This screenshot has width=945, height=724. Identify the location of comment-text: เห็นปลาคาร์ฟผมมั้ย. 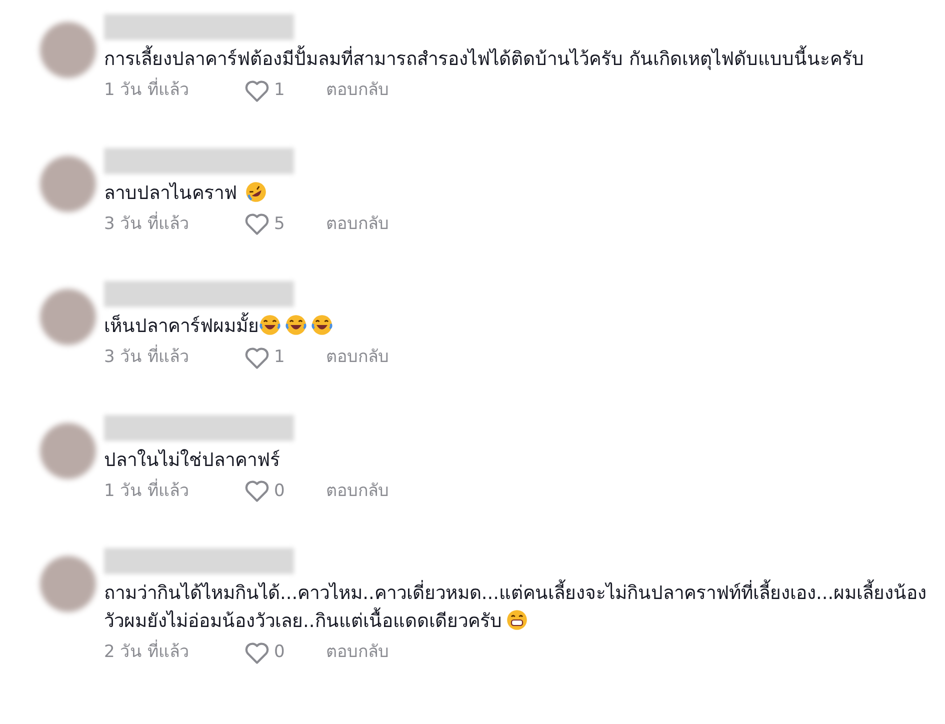
(246, 327).